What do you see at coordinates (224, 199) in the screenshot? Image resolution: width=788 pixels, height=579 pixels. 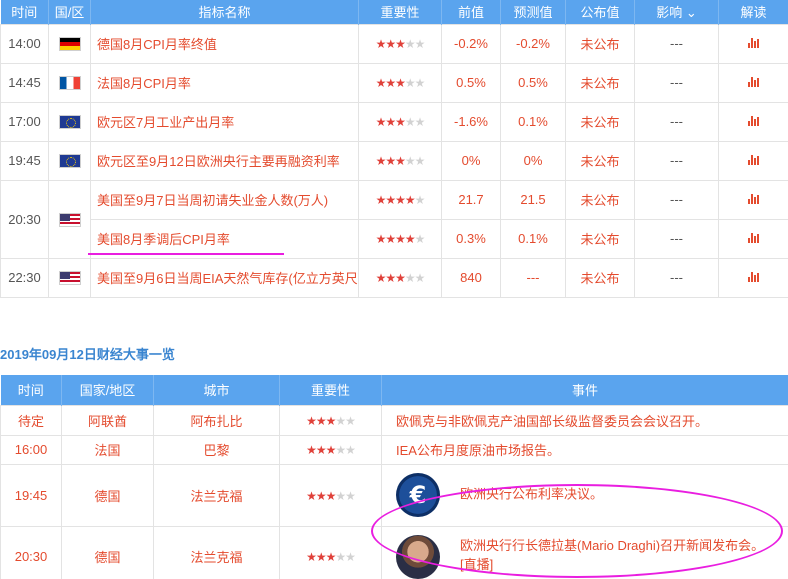 I see `indicator-link: 美国至9月7日当周初请失业金人数(万人)` at bounding box center [224, 199].